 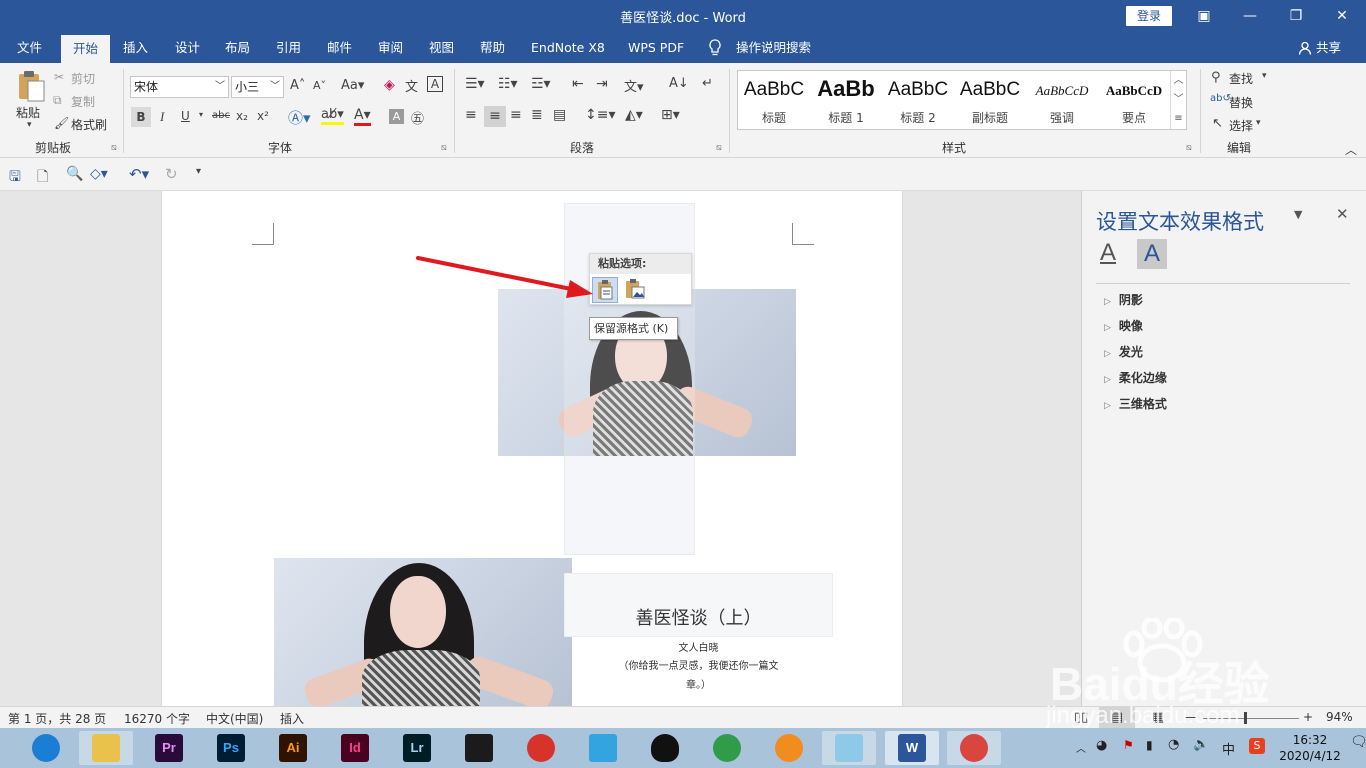 What do you see at coordinates (1305, 48) in the screenshot?
I see `share-user-icon` at bounding box center [1305, 48].